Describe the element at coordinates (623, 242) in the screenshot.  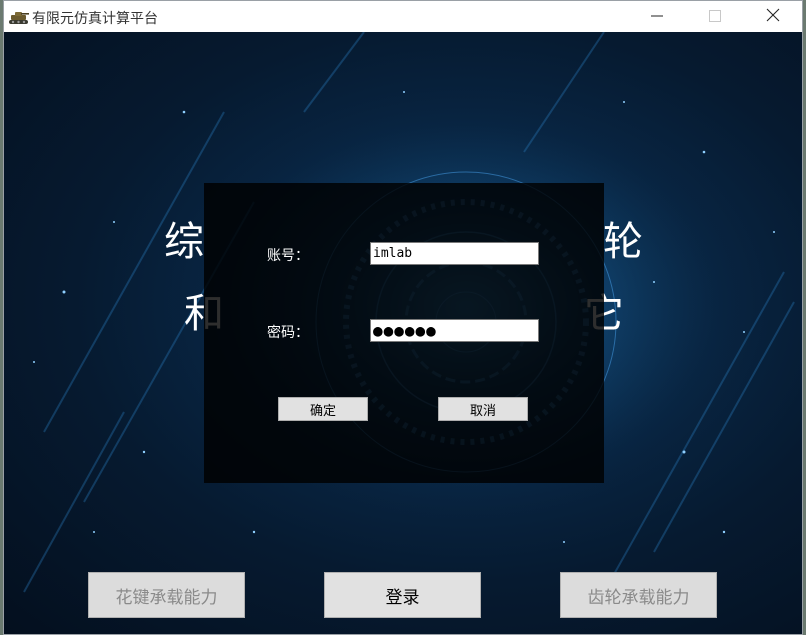
I see `heading-right-top: 轮` at that location.